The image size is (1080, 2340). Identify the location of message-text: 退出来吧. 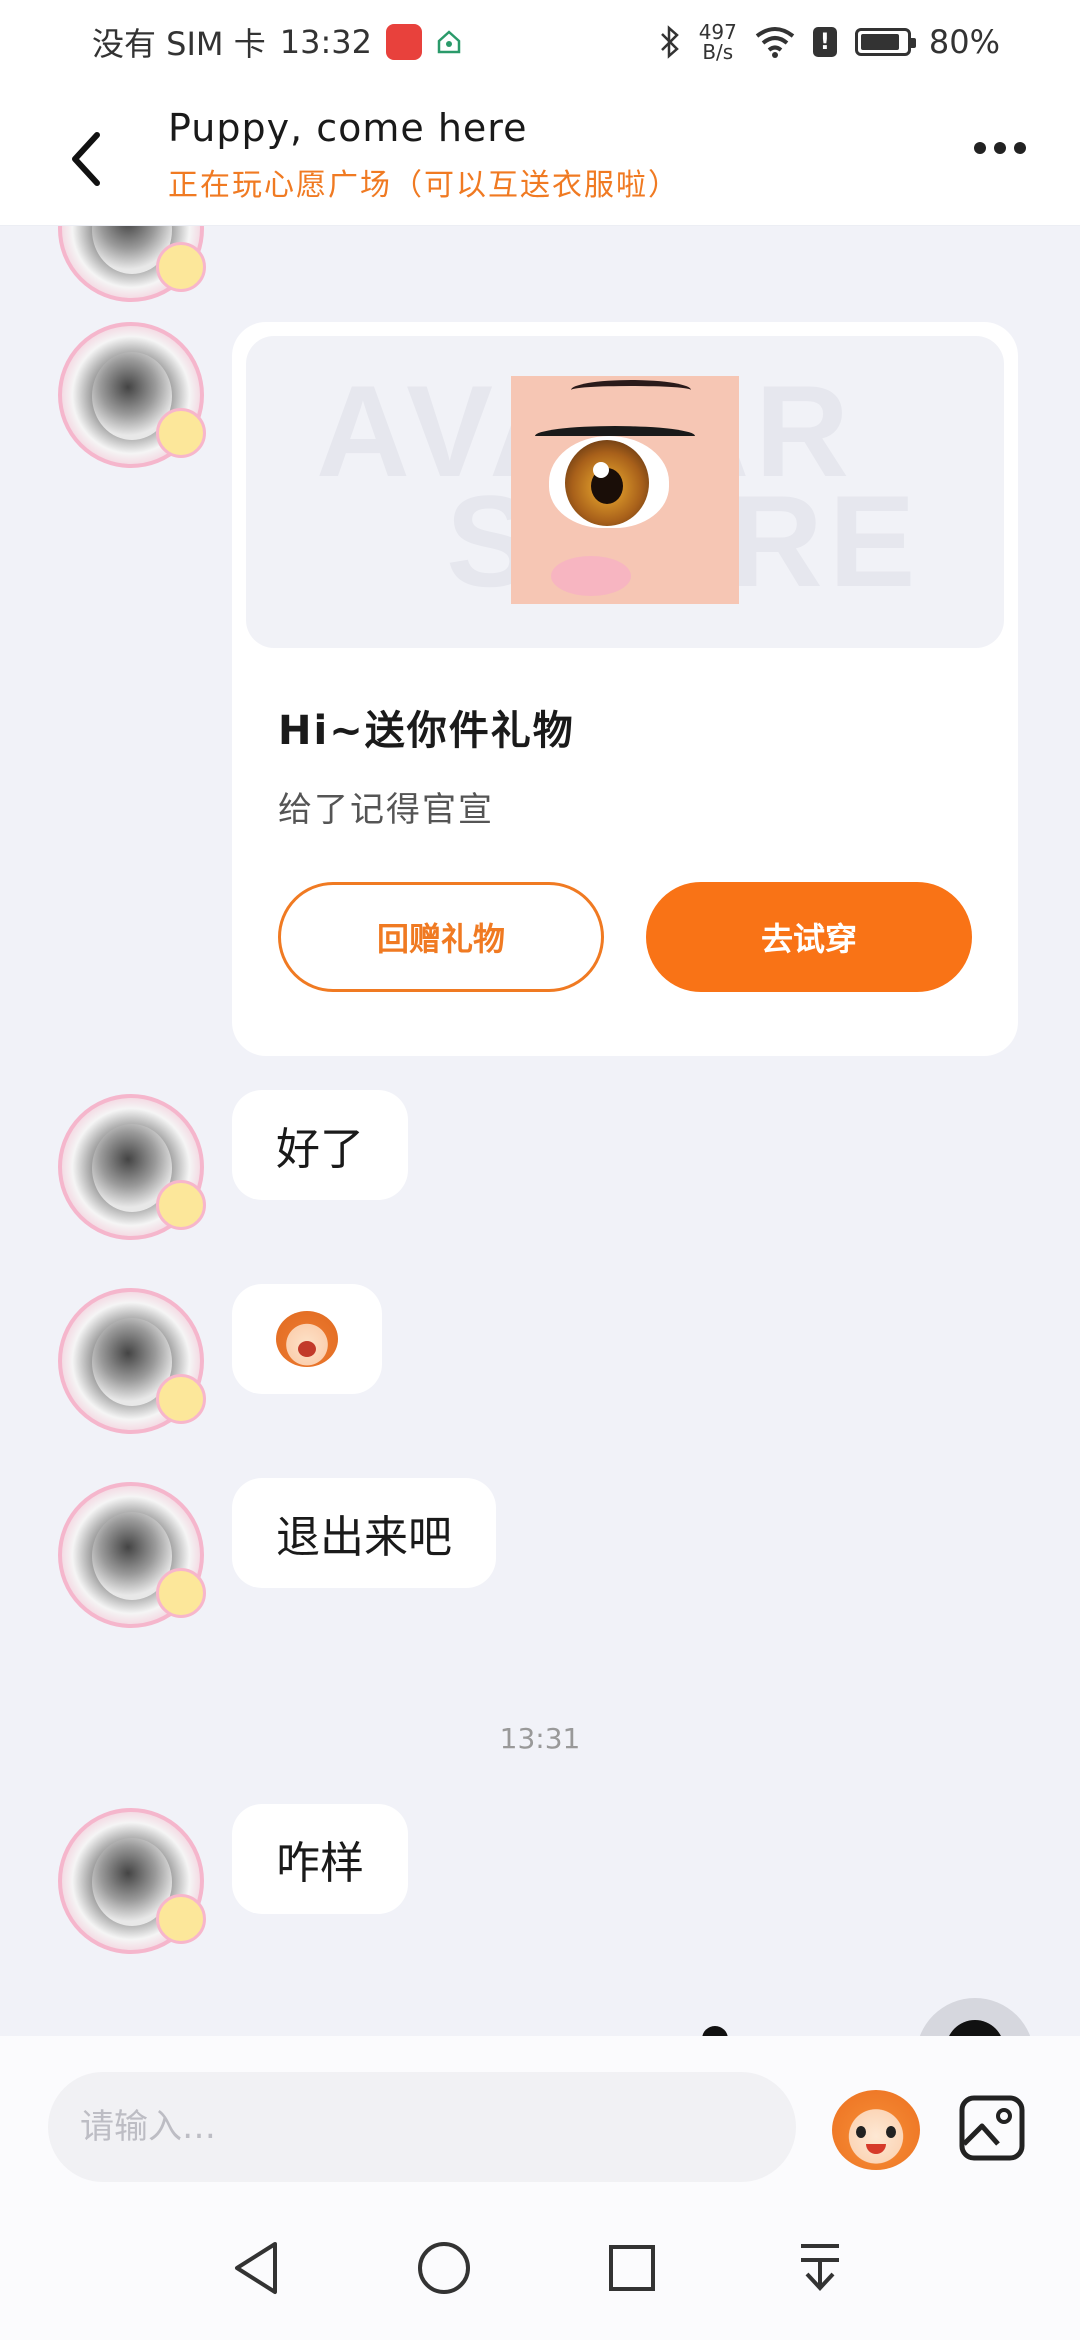
(364, 1537).